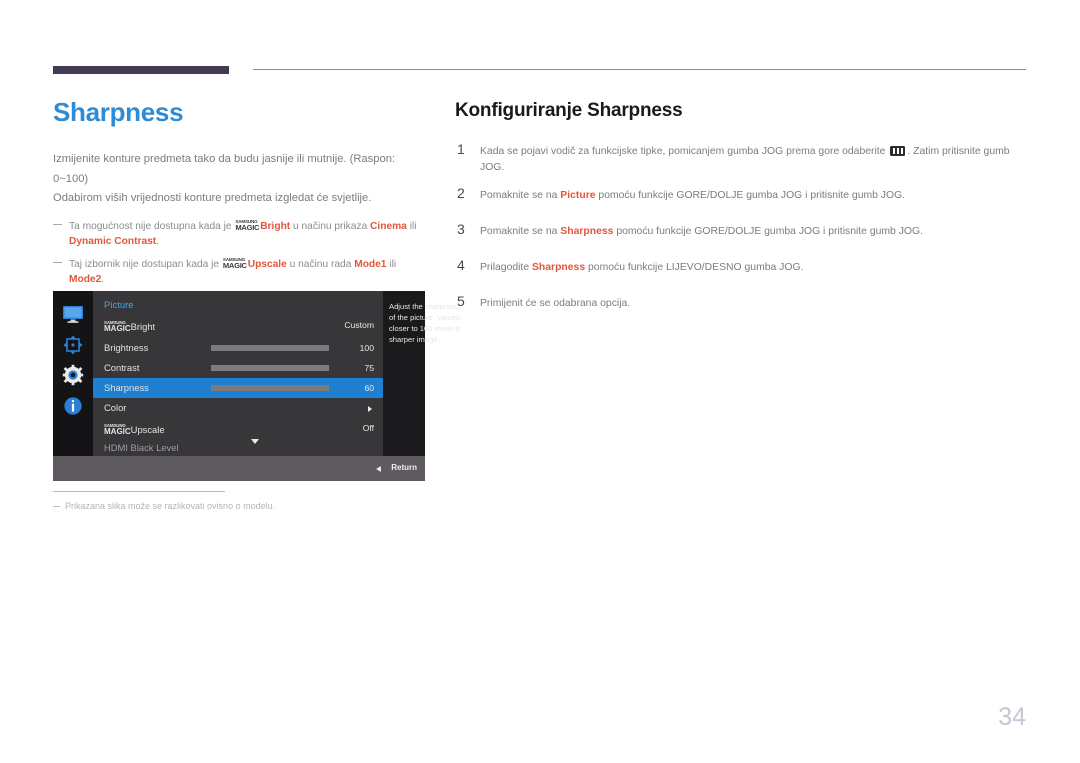 This screenshot has height=763, width=1080. I want to click on header-rule, so click(639, 69).